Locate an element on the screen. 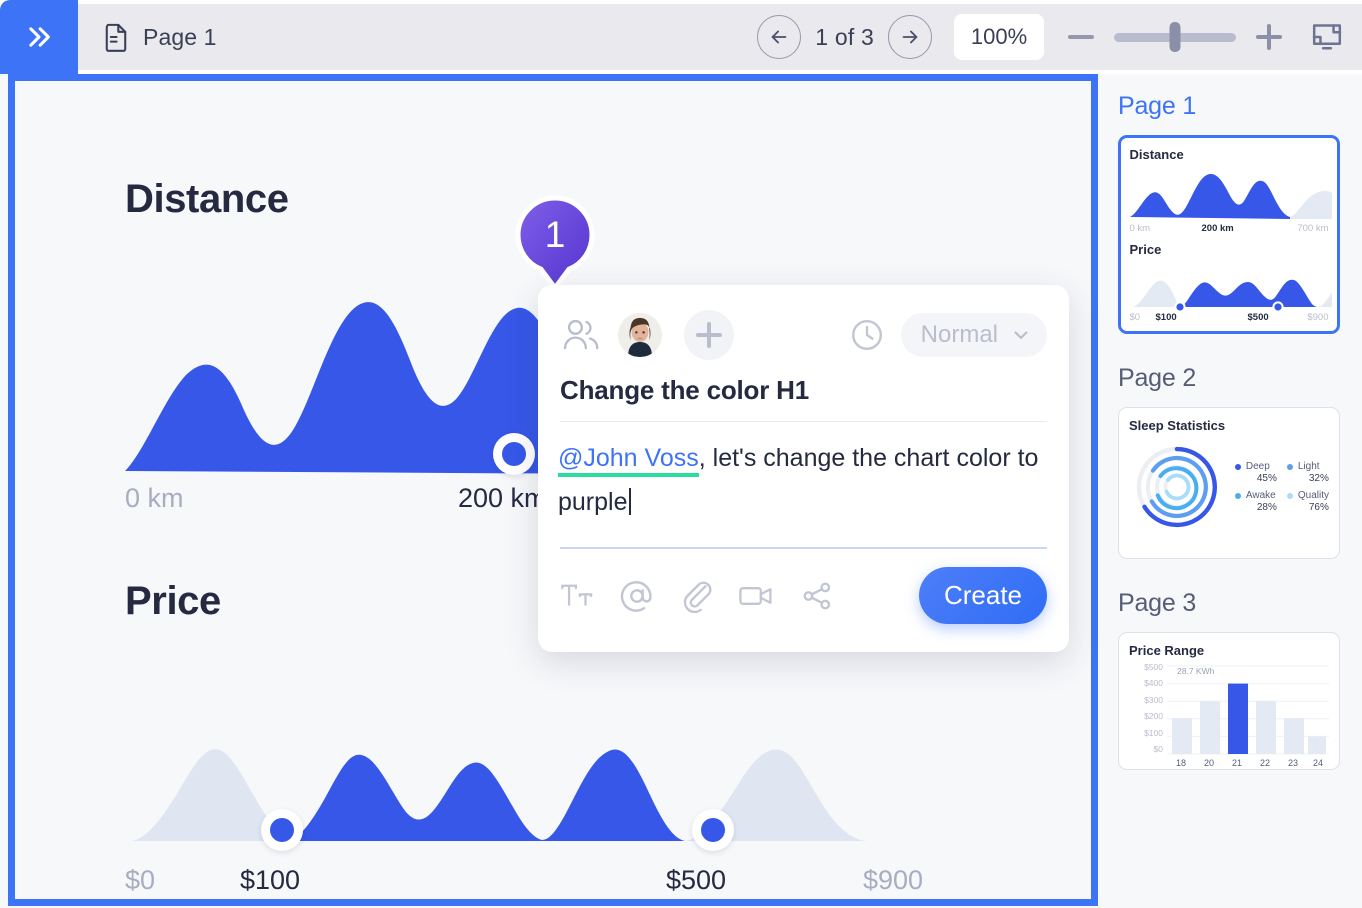 This screenshot has width=1362, height=908. comment-title: Change the color H1 is located at coordinates (803, 390).